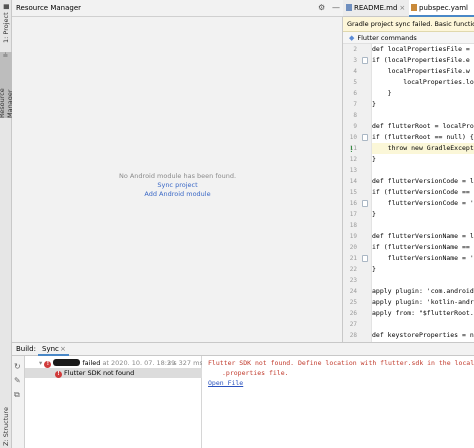 The width and height of the screenshot is (474, 448). What do you see at coordinates (7, 85) in the screenshot?
I see `resource-manager-tool-tab: Resource Manager ⊪` at bounding box center [7, 85].